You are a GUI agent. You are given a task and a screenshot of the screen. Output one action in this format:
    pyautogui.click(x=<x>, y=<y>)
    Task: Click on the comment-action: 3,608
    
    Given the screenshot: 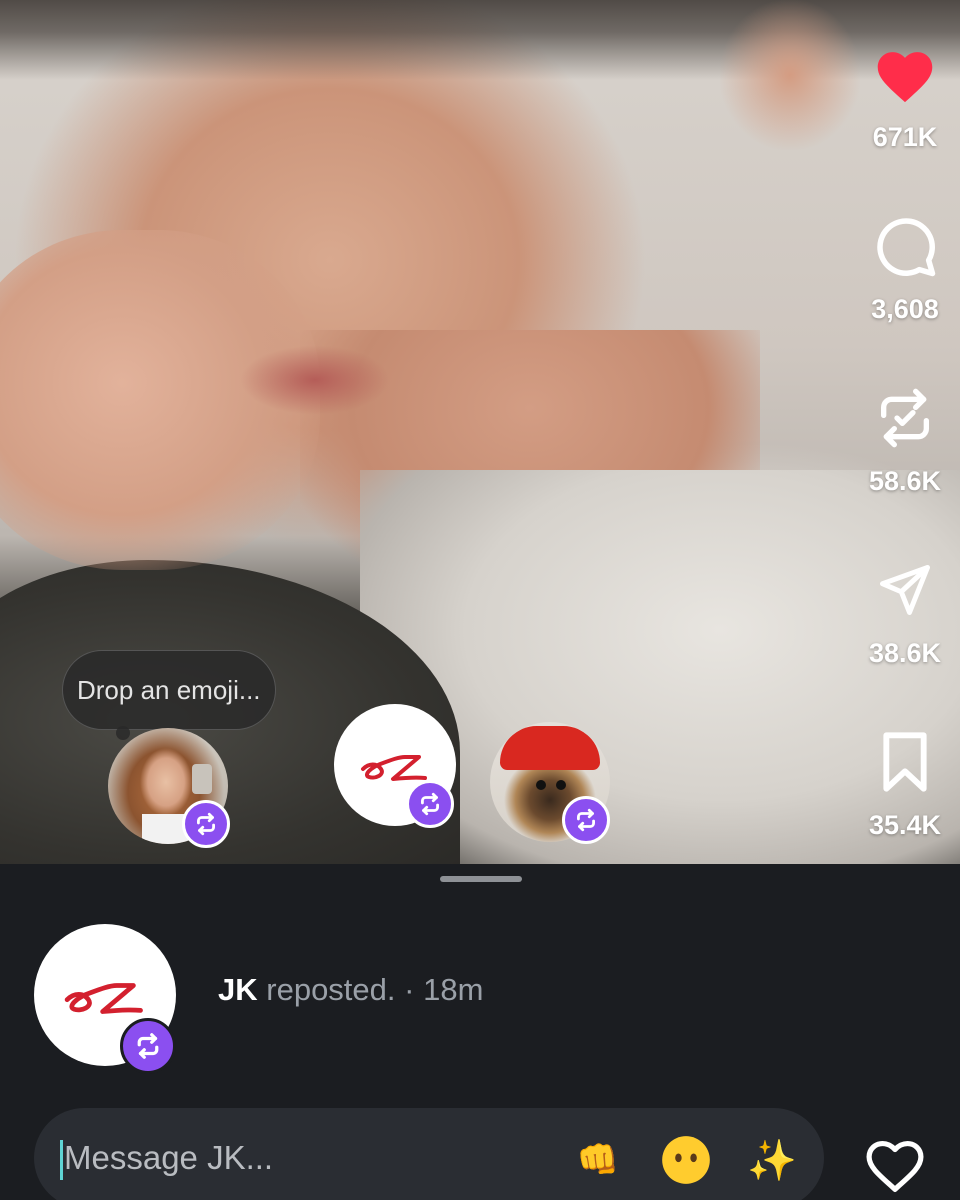 What is the action you would take?
    pyautogui.click(x=905, y=267)
    